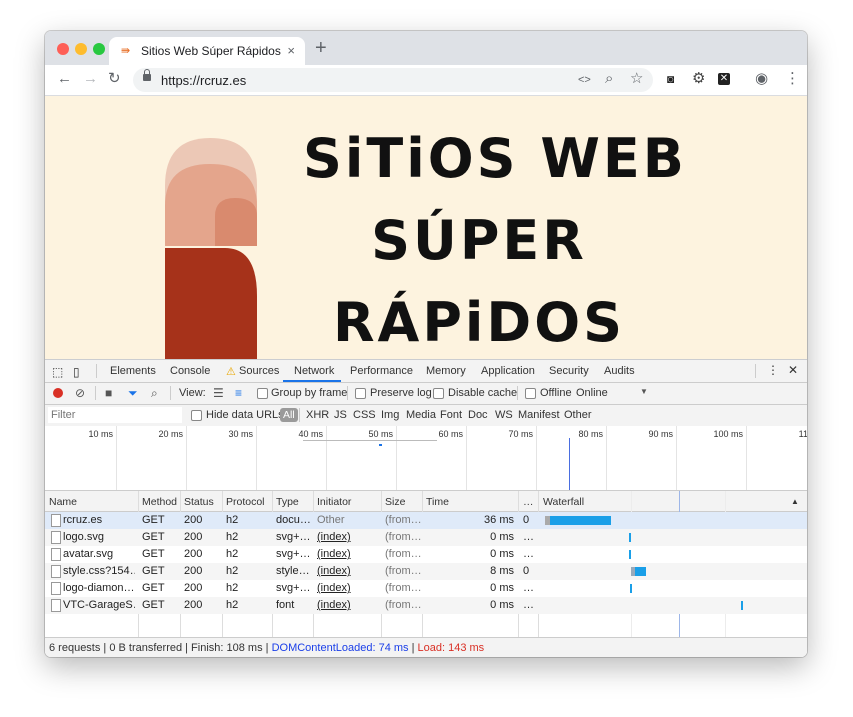 This screenshot has width=853, height=717. Describe the element at coordinates (115, 415) in the screenshot. I see `filter-input` at that location.